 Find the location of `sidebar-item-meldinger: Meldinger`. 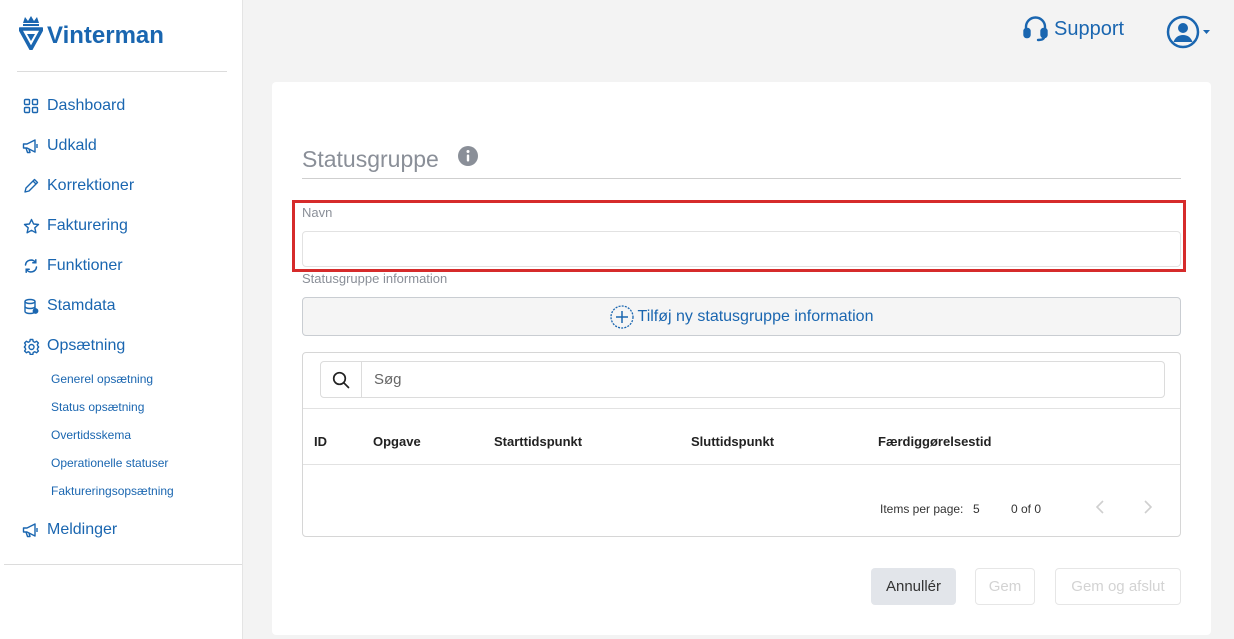

sidebar-item-meldinger: Meldinger is located at coordinates (69, 530).